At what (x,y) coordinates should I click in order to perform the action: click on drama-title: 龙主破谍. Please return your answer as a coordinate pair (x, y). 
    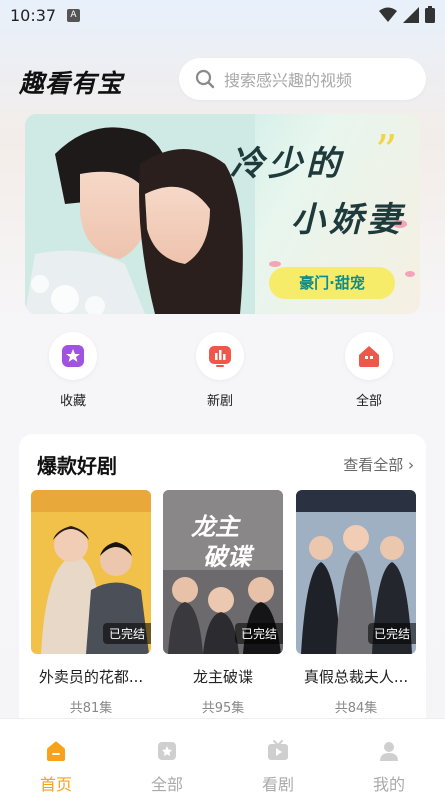
    Looking at the image, I should click on (222, 677).